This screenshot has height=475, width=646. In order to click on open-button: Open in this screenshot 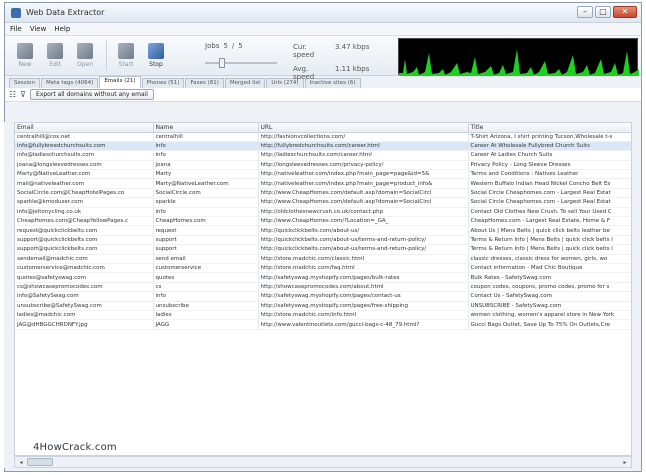, I will do `click(85, 55)`.